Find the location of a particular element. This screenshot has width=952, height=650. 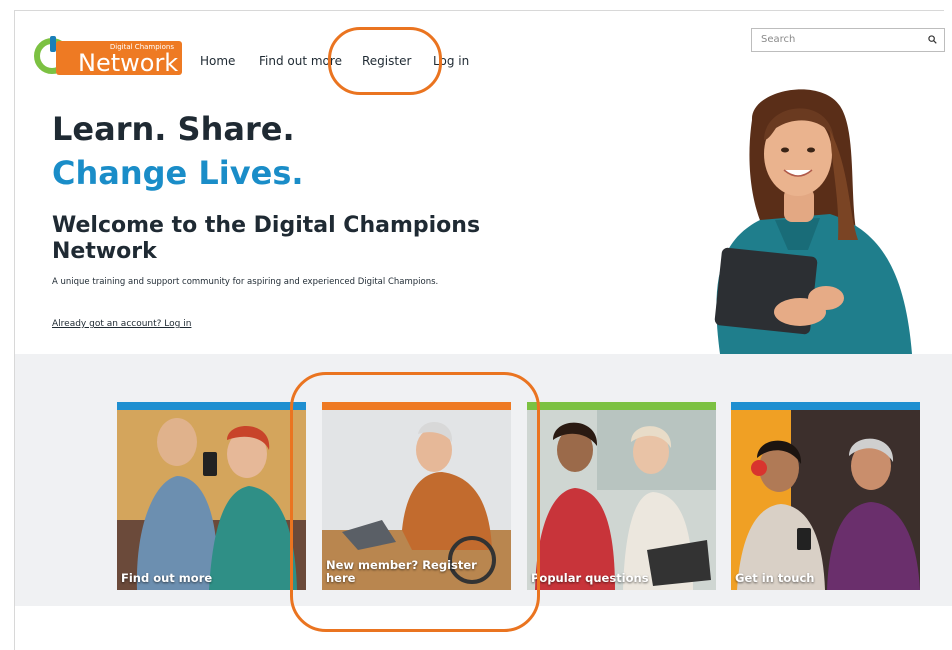

card-caption: Find out more is located at coordinates (167, 578).